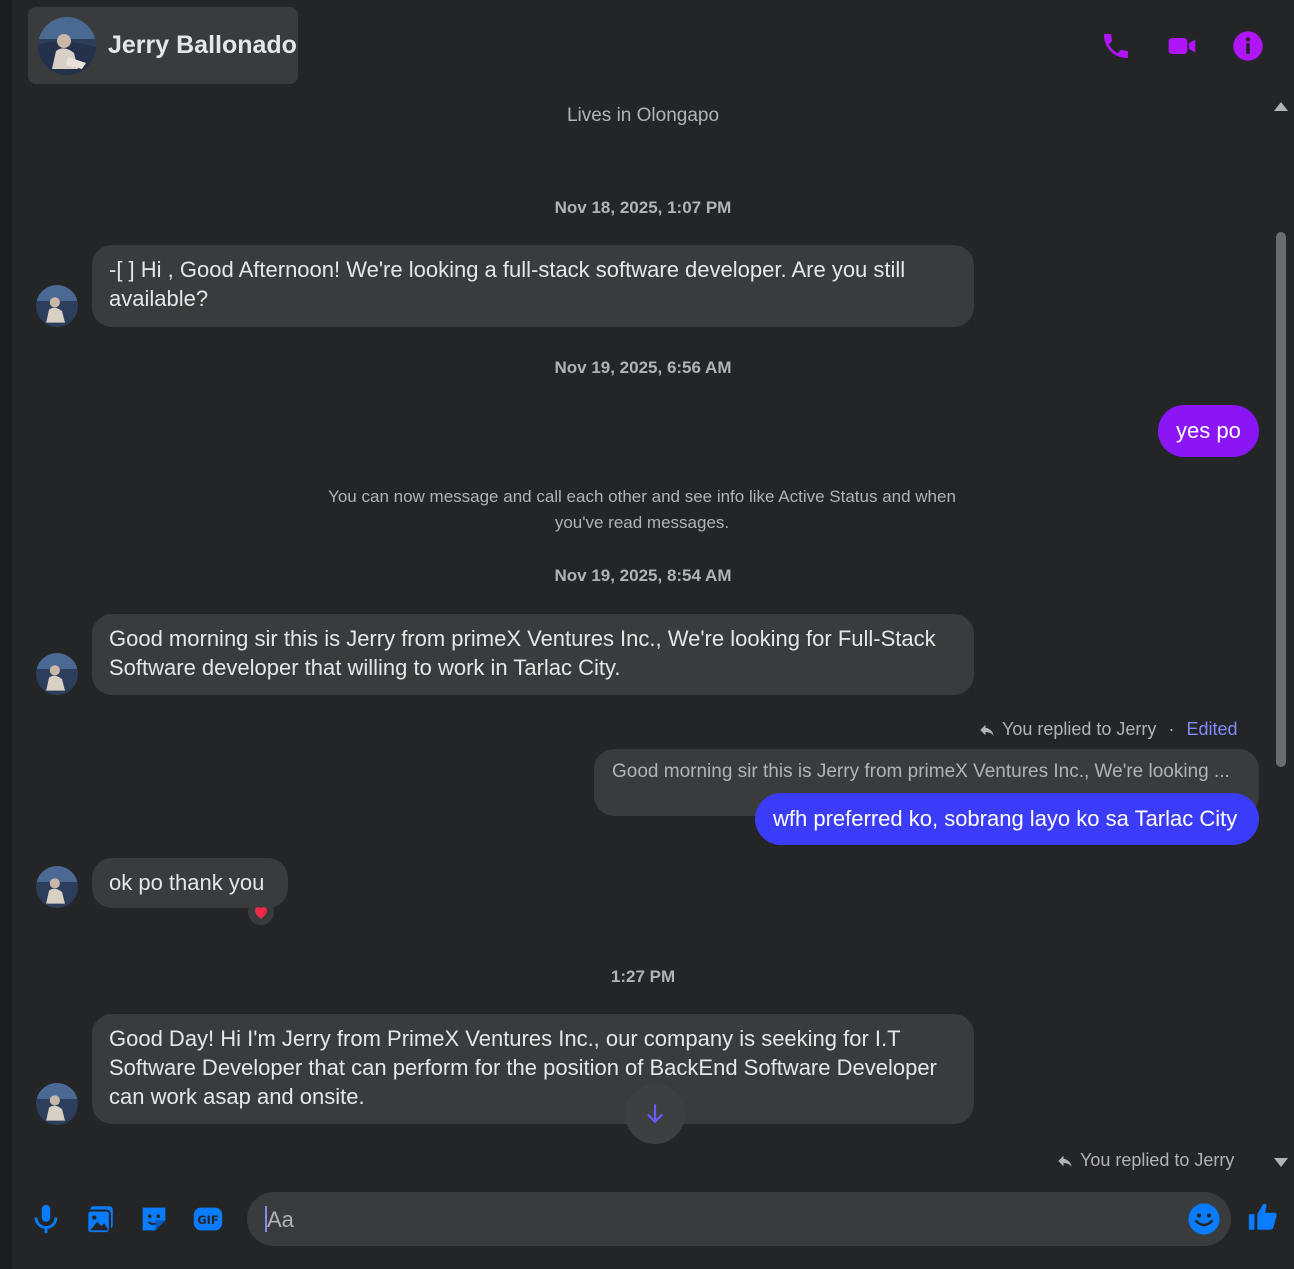 The image size is (1294, 1269). Describe the element at coordinates (643, 976) in the screenshot. I see `timestamp: 1:27 PM` at that location.